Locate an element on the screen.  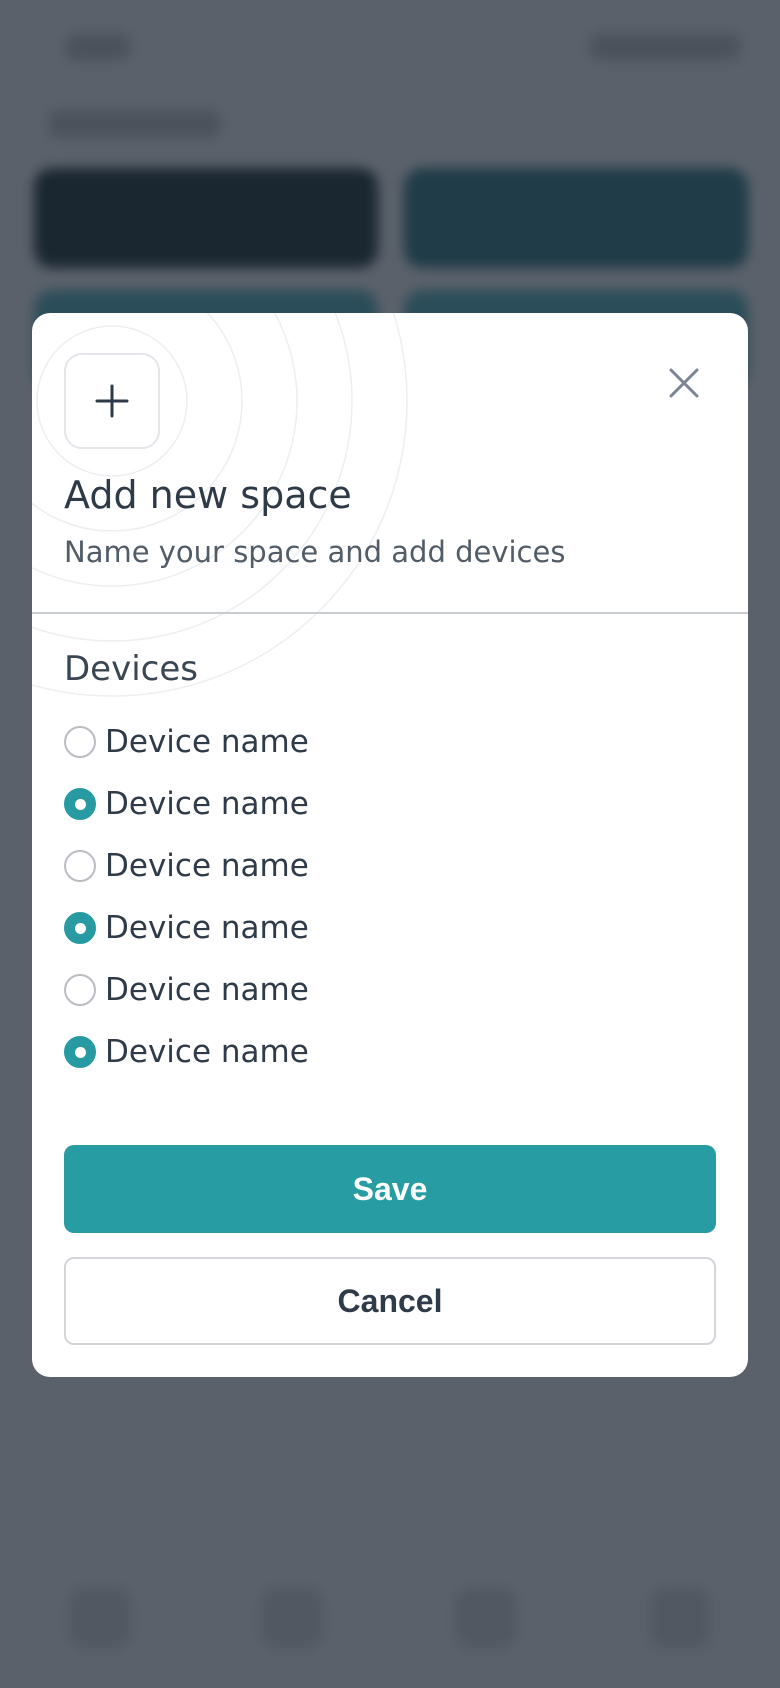
devices-section-label: Devices is located at coordinates (131, 669).